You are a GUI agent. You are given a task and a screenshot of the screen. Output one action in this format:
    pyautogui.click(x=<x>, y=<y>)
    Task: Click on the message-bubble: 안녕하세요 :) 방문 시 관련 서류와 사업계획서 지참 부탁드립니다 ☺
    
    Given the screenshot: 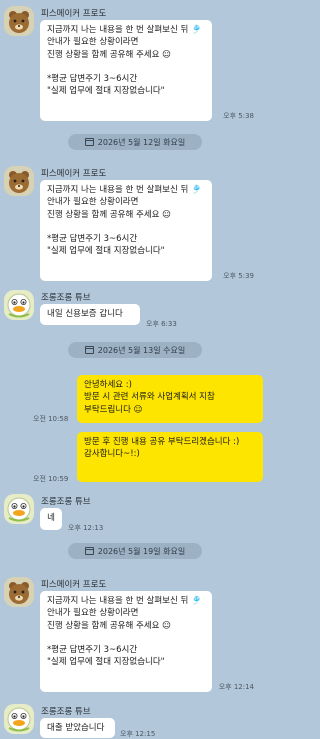 What is the action you would take?
    pyautogui.click(x=170, y=399)
    